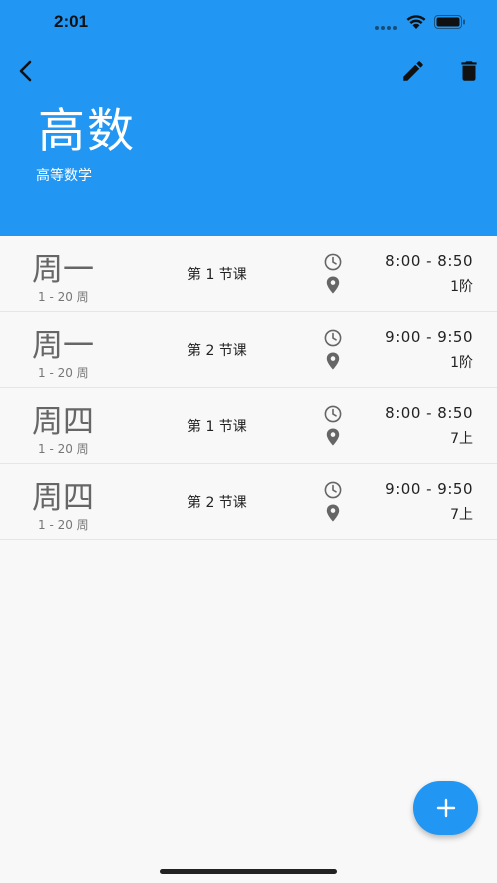  What do you see at coordinates (87, 131) in the screenshot?
I see `course-title: 高数` at bounding box center [87, 131].